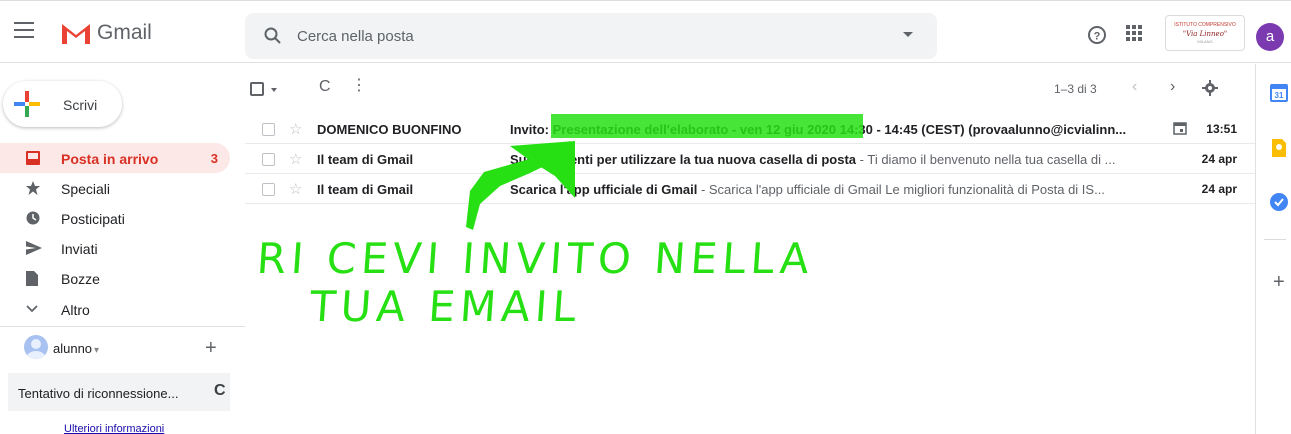  I want to click on select-all-checkbox, so click(257, 89).